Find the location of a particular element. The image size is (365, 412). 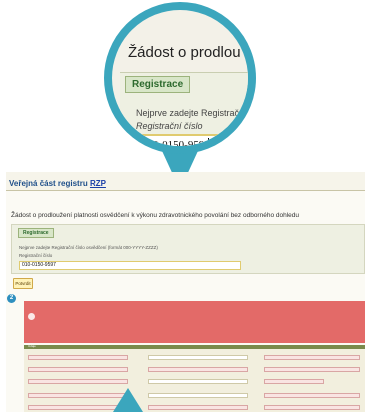

registration-tag: Registrace is located at coordinates (36, 233).